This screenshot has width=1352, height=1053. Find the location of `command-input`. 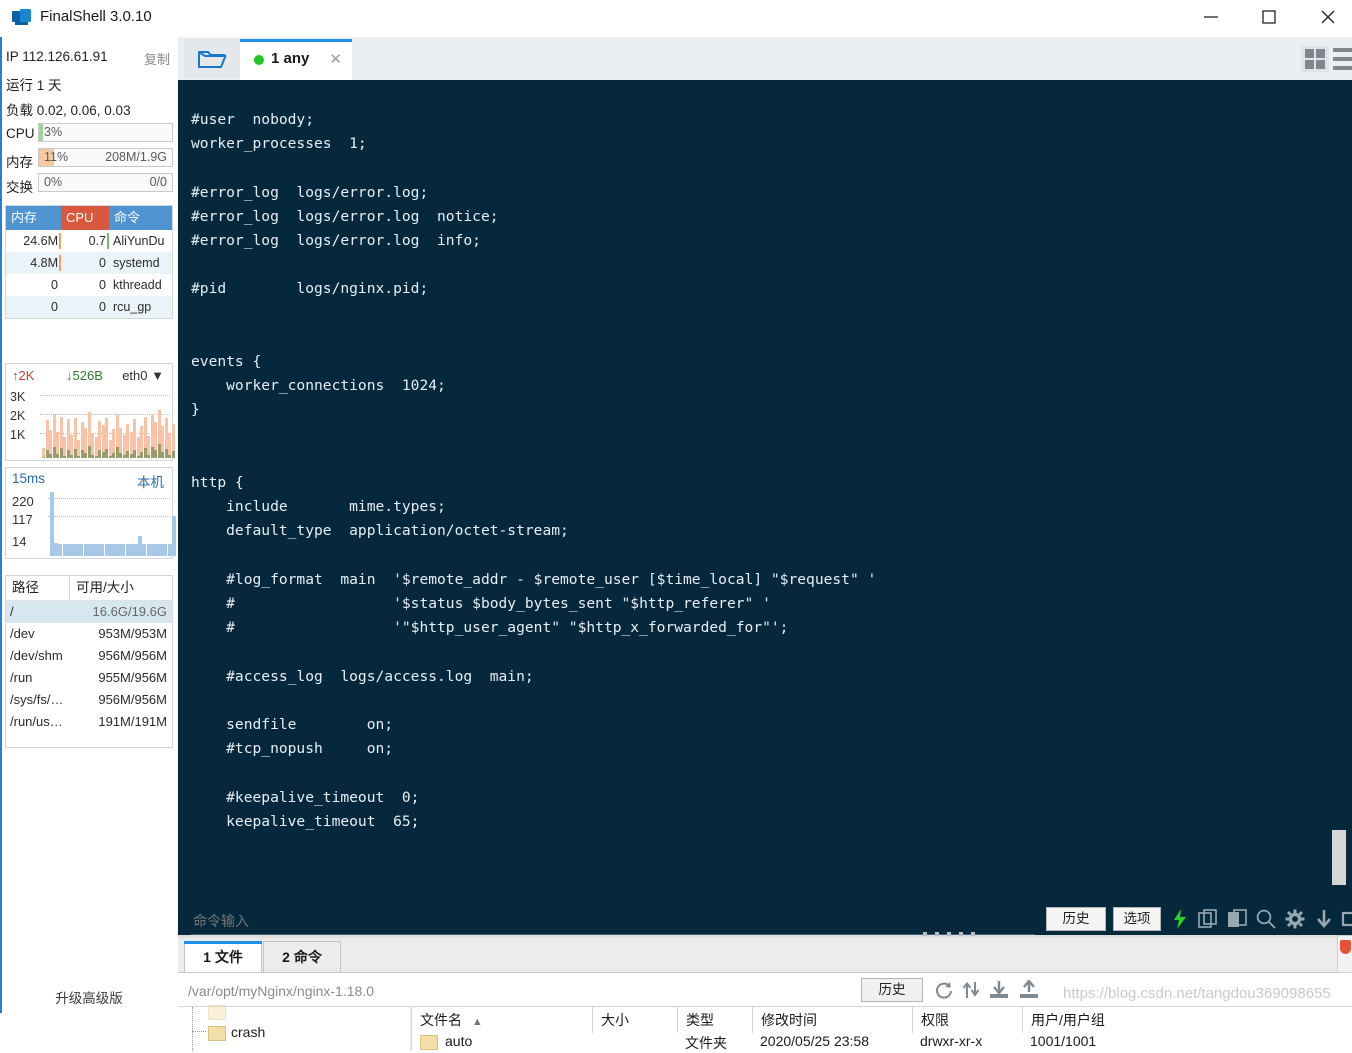

command-input is located at coordinates (613, 921).